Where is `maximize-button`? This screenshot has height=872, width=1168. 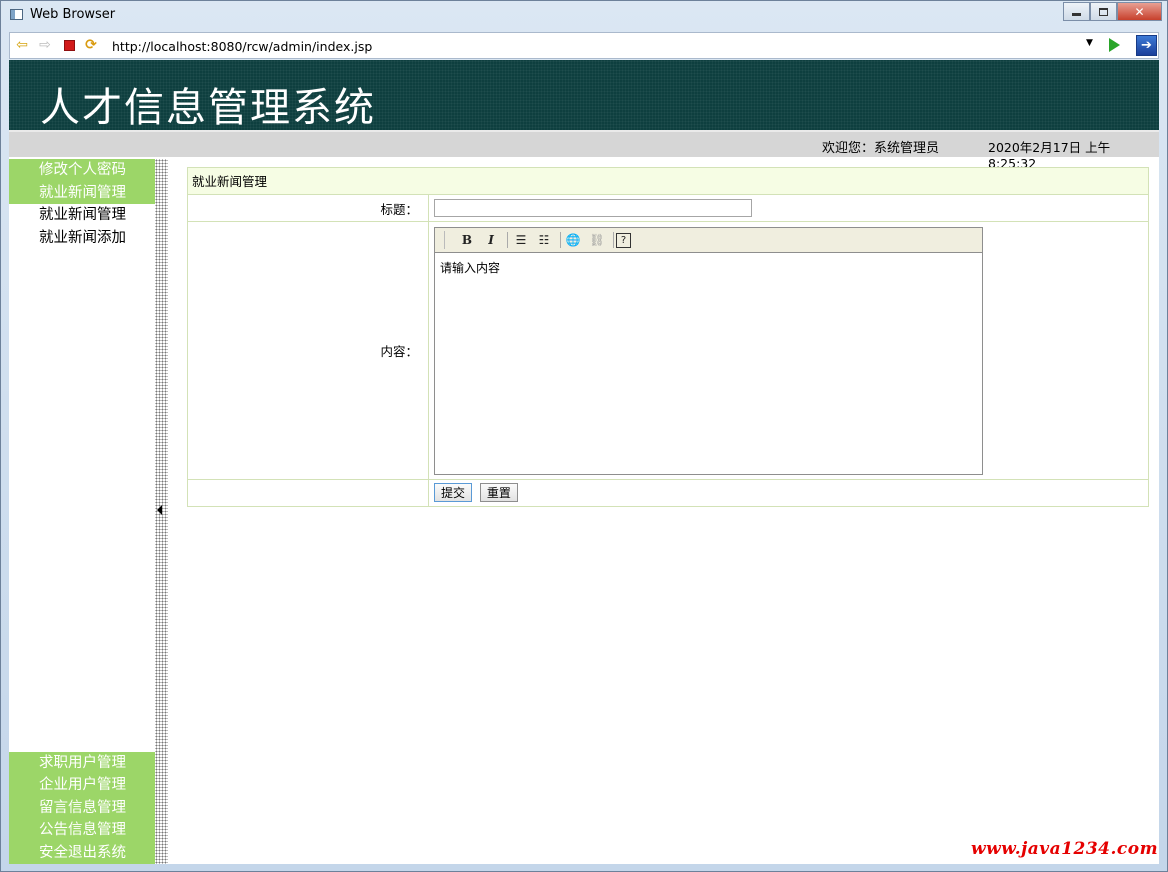 maximize-button is located at coordinates (1103, 11).